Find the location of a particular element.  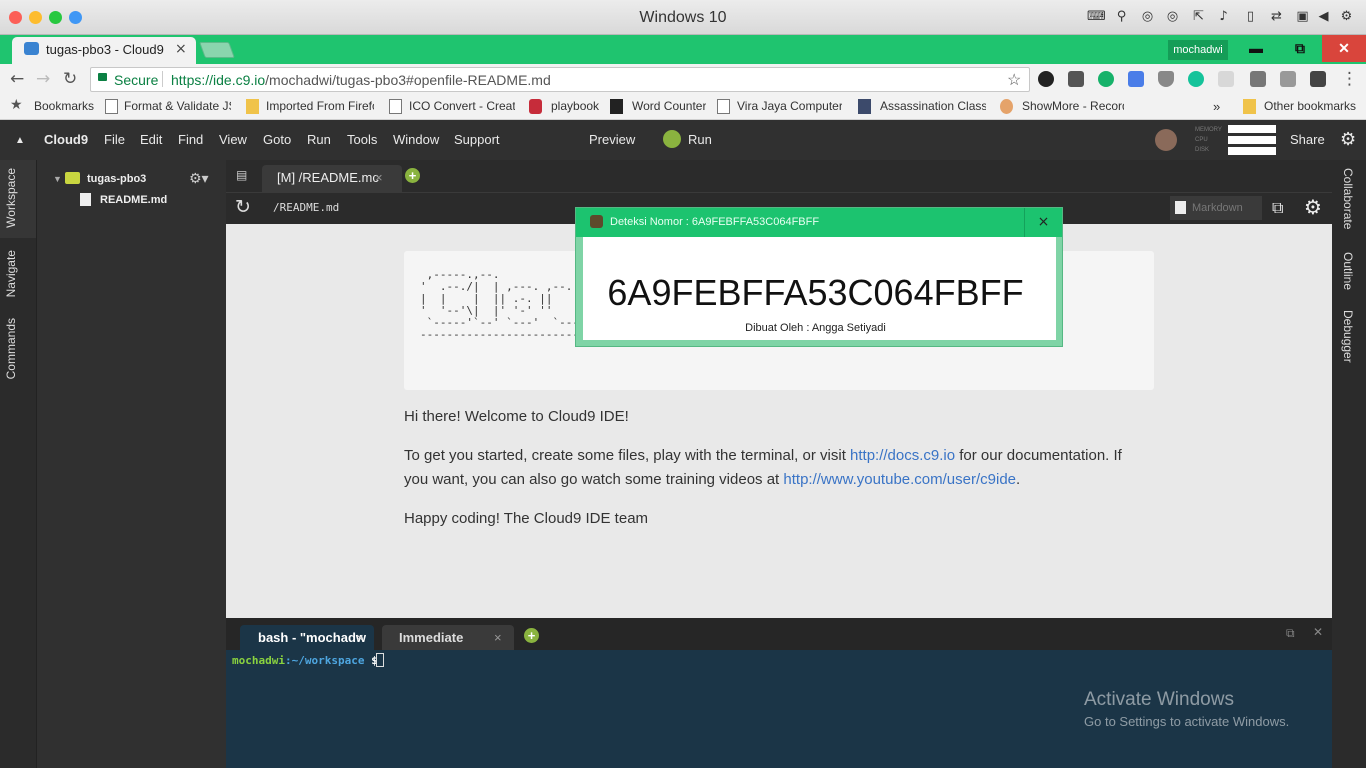

disc-icon: ◎ is located at coordinates (1172, 16).